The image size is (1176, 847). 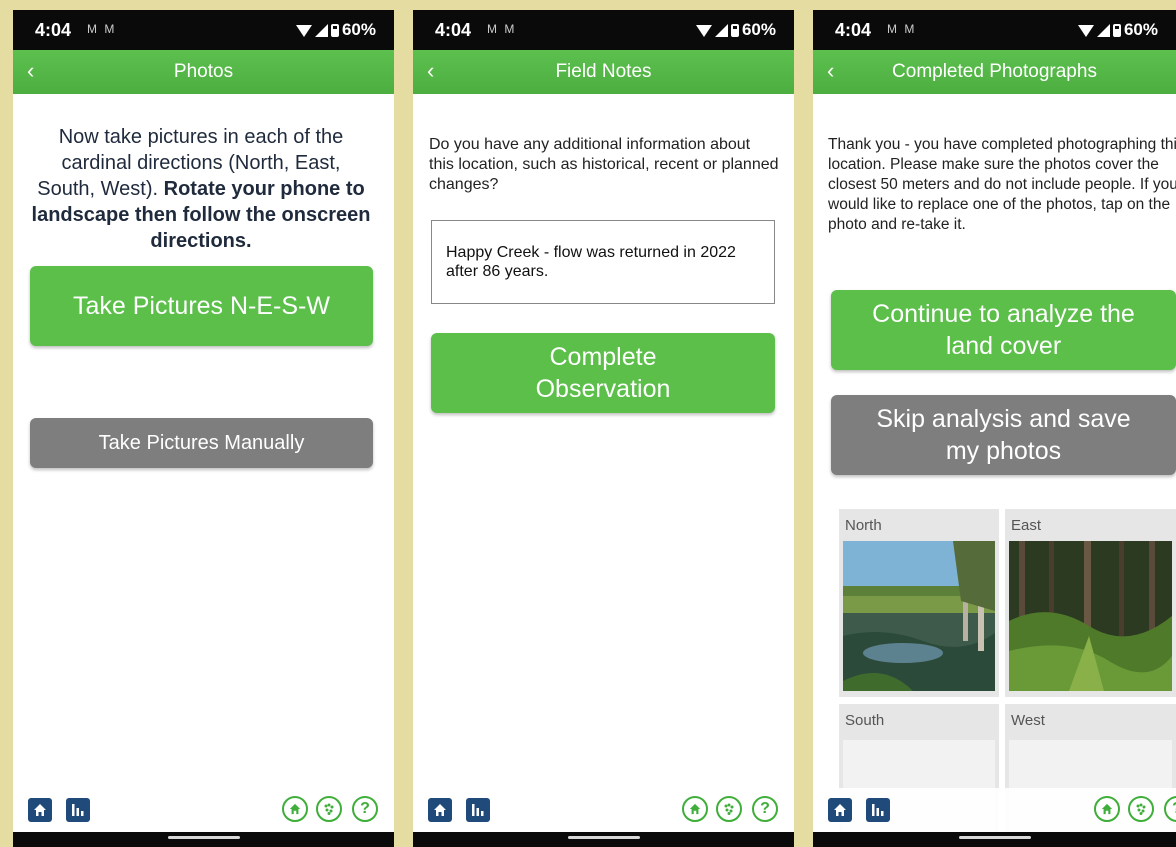 I want to click on take-pictures-nesw-button: Take Pictures N-E-S-W, so click(x=201, y=306).